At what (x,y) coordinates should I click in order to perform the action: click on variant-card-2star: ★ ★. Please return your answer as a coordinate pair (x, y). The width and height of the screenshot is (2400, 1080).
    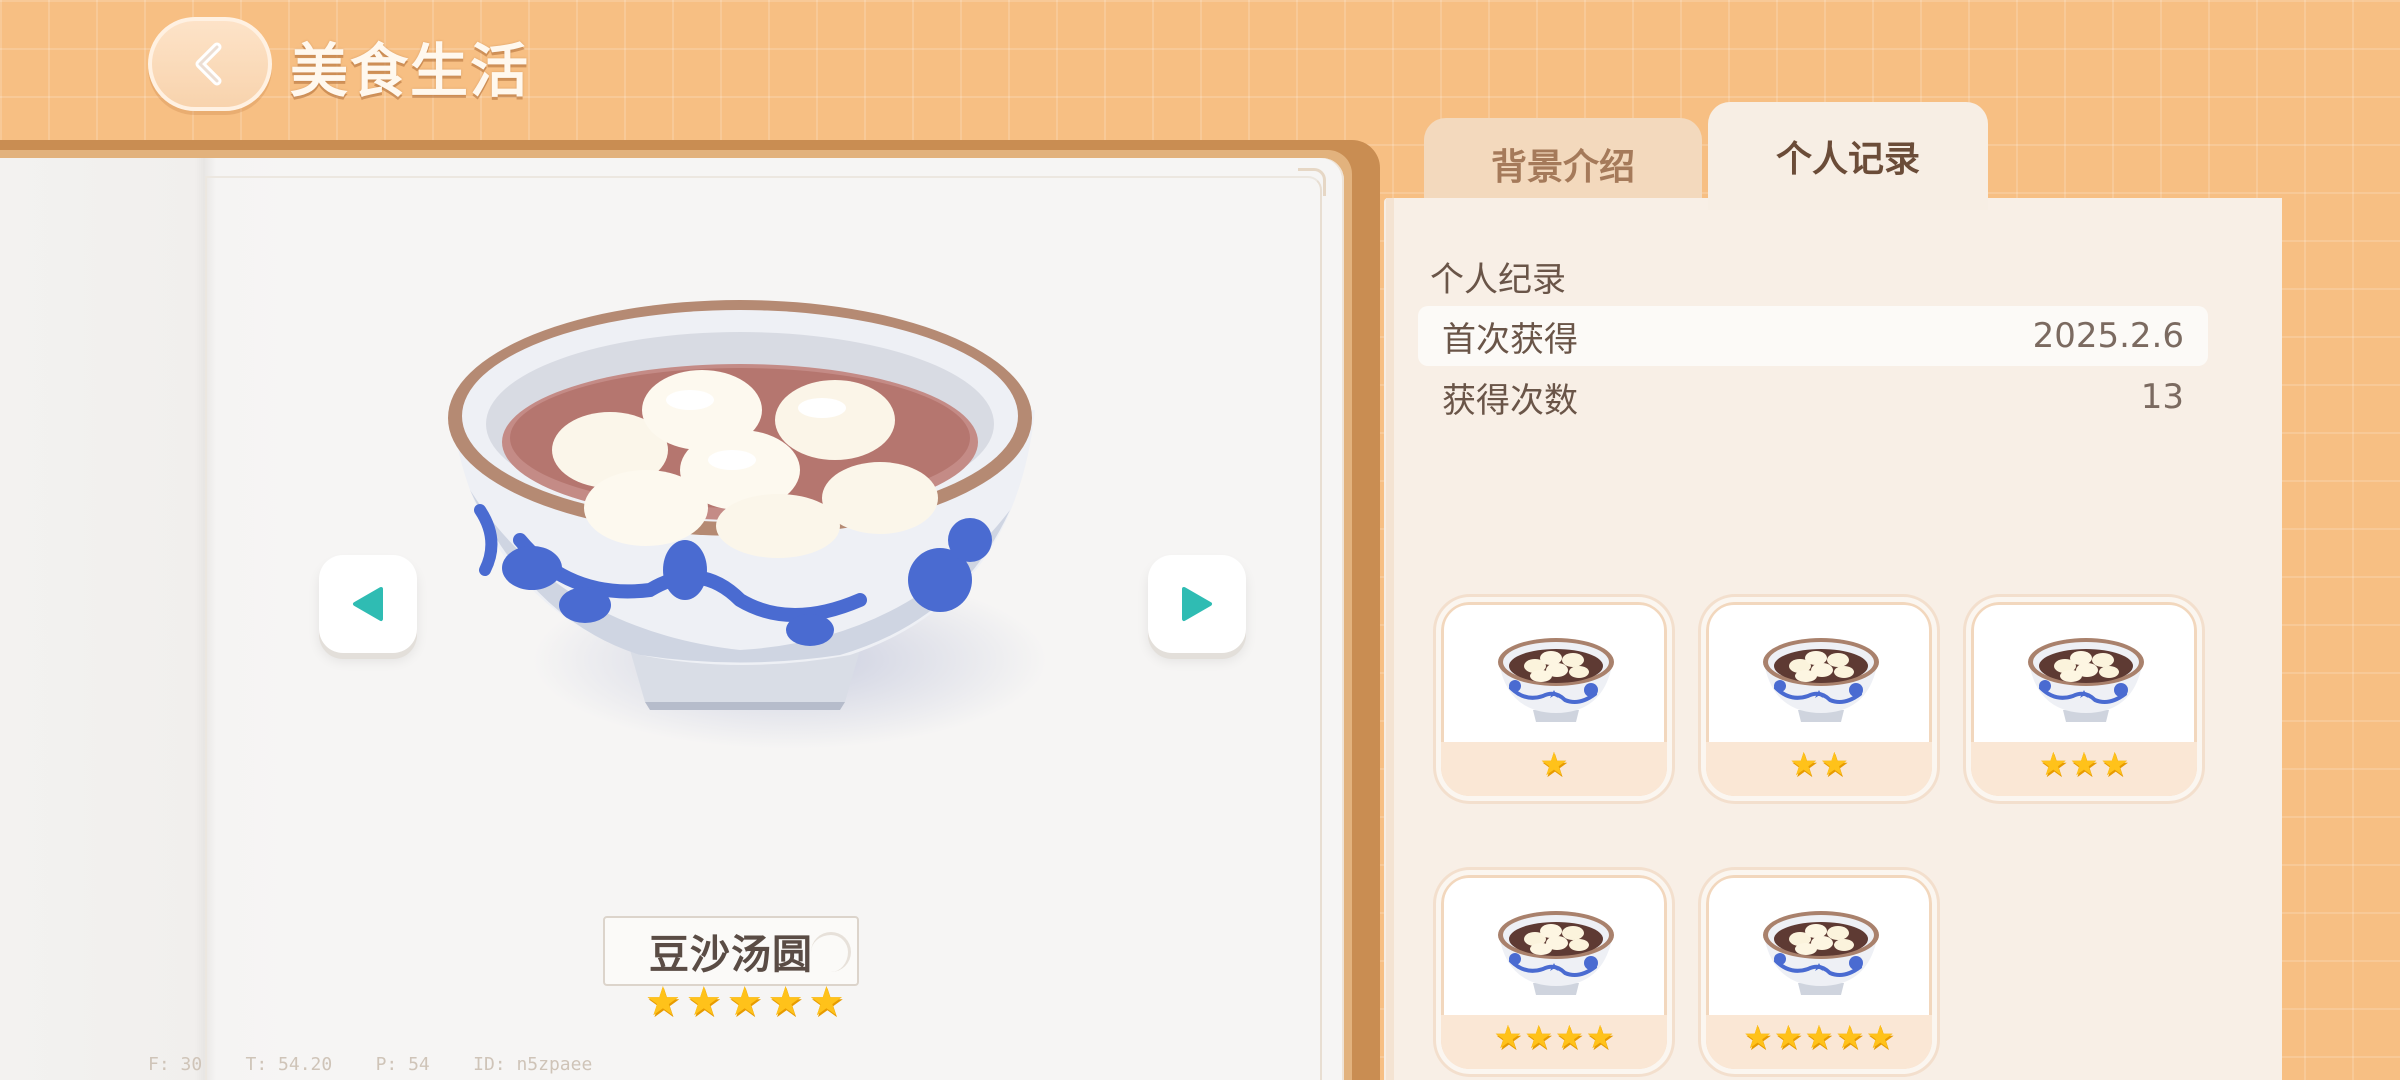
    Looking at the image, I should click on (1819, 699).